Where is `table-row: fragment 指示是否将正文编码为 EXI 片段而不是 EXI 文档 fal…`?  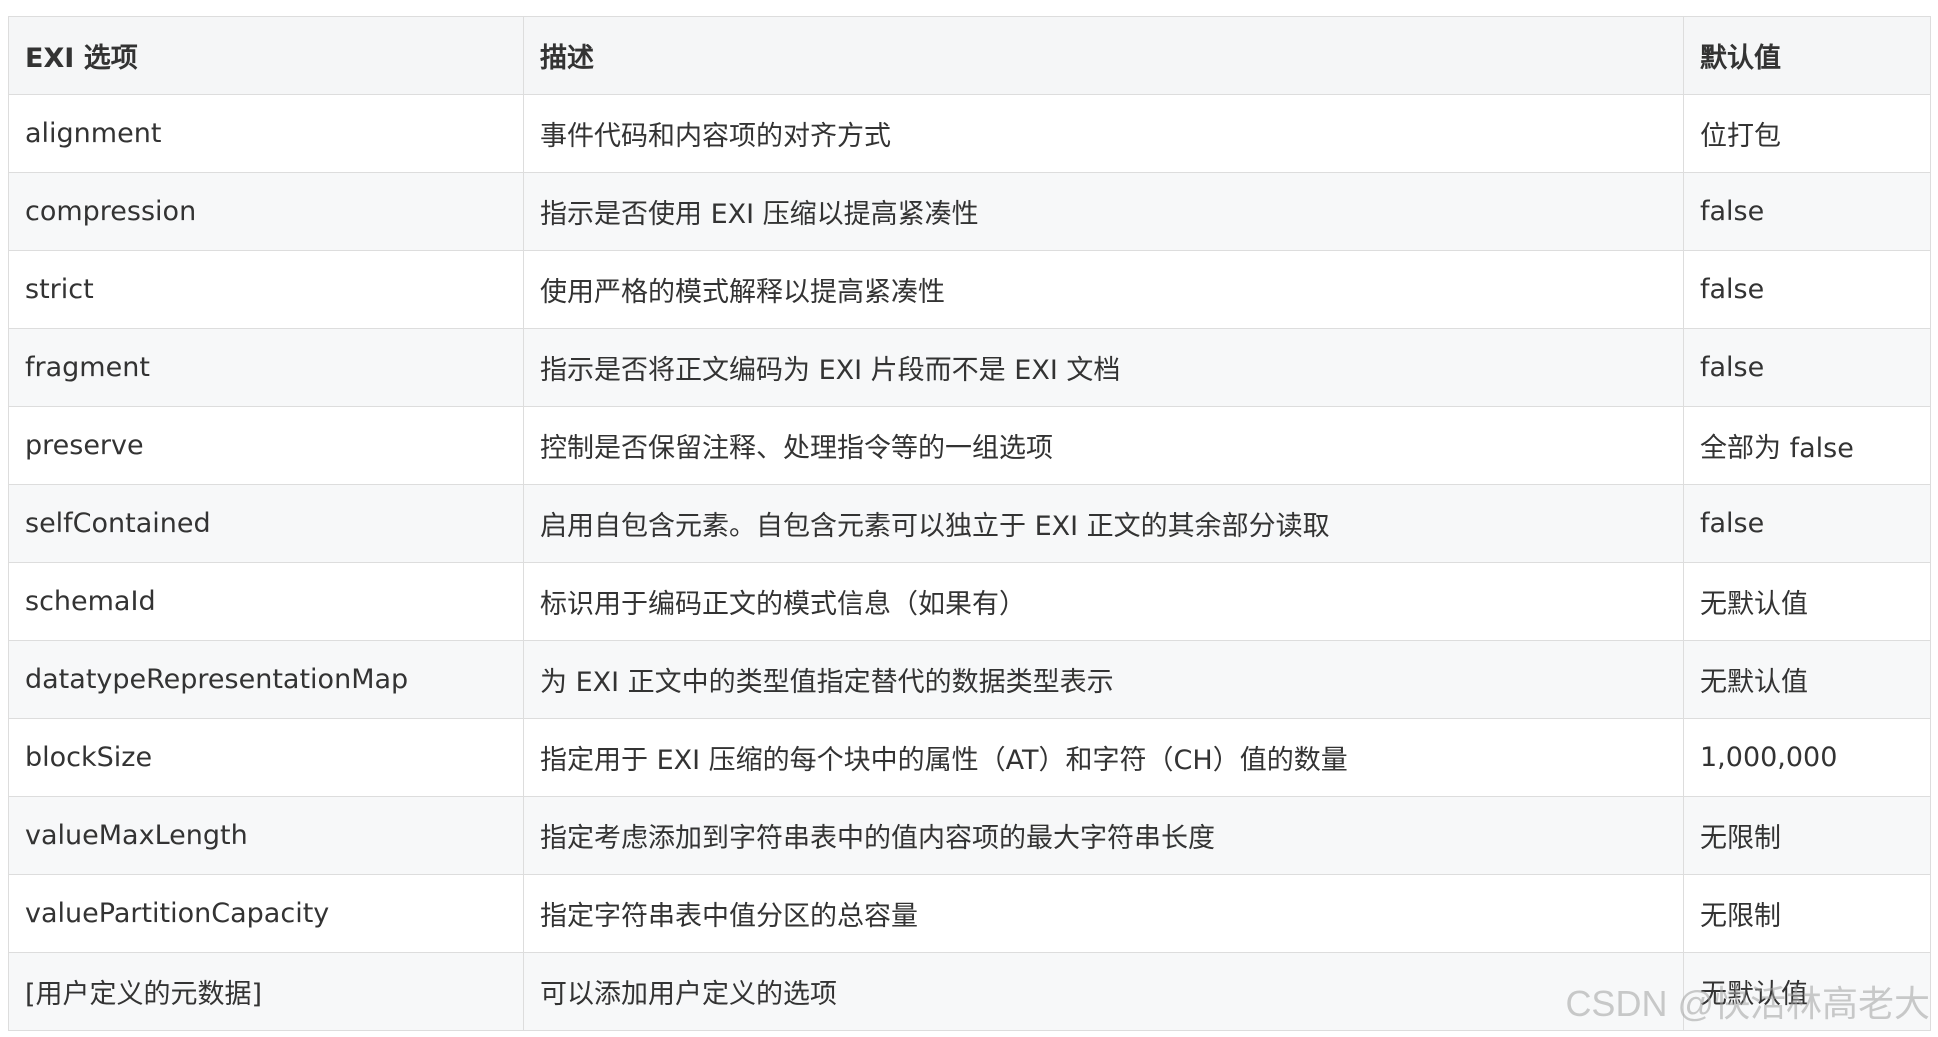
table-row: fragment 指示是否将正文编码为 EXI 片段而不是 EXI 文档 fal… is located at coordinates (969, 367).